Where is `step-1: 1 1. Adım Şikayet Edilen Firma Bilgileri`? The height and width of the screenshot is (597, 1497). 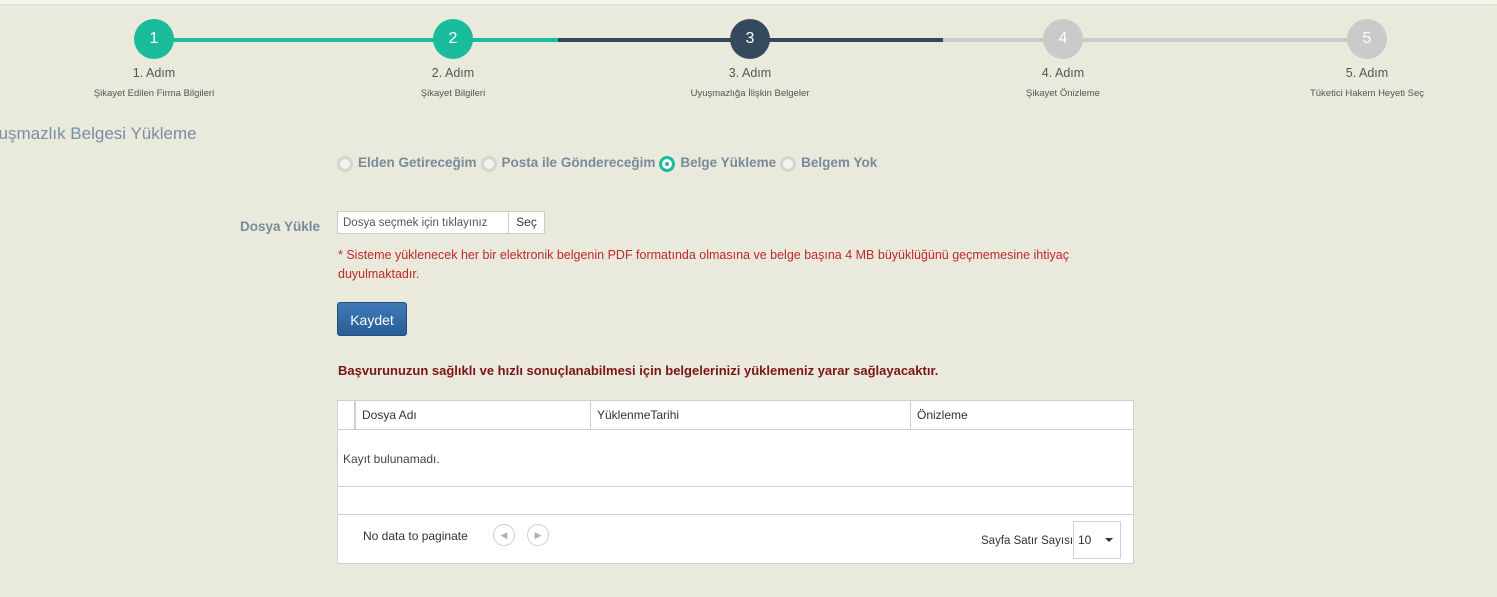 step-1: 1 1. Adım Şikayet Edilen Firma Bilgileri is located at coordinates (154, 59).